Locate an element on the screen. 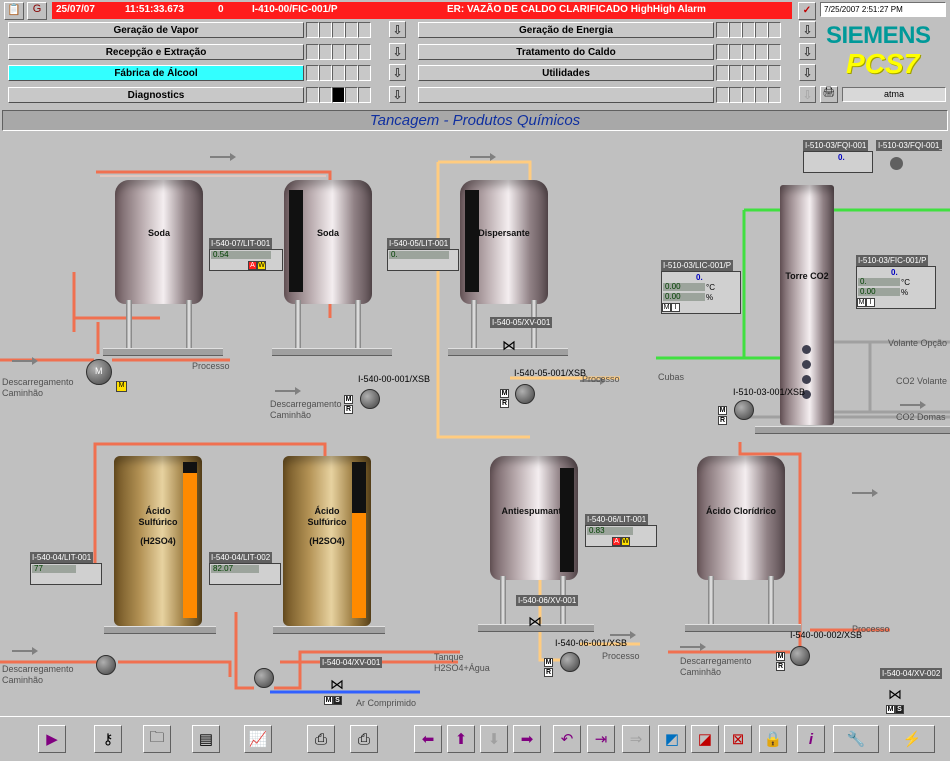 The height and width of the screenshot is (761, 950). mr-torre: MR is located at coordinates (722, 416).